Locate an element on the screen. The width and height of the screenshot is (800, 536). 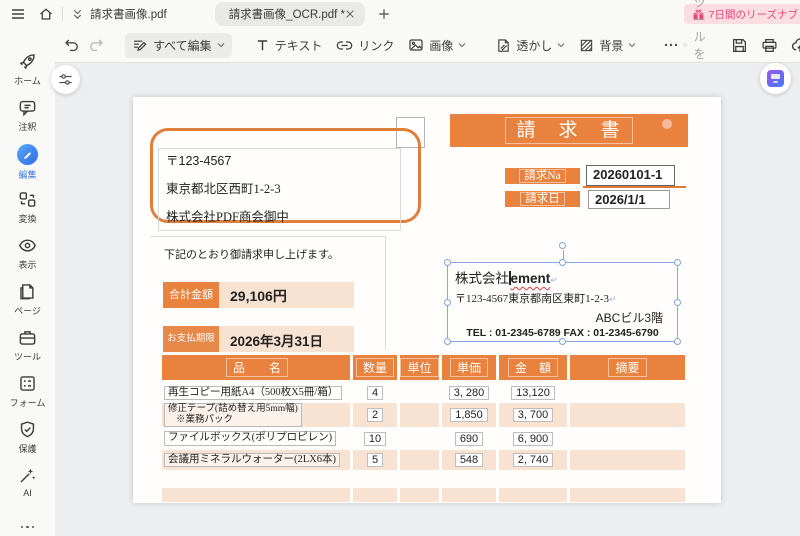
sidebar-more-icon is located at coordinates (27, 526).